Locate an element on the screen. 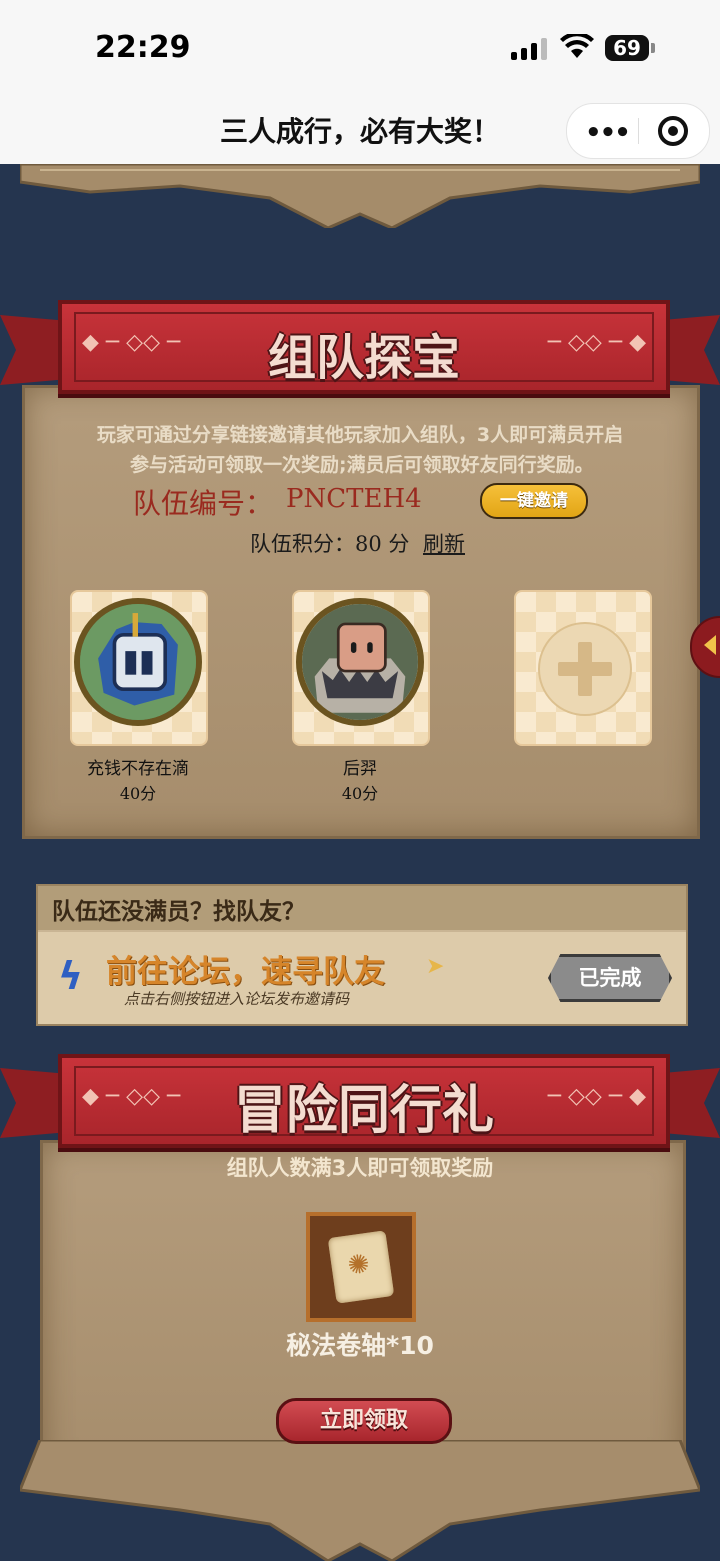  more-icon: ••• is located at coordinates (608, 133).